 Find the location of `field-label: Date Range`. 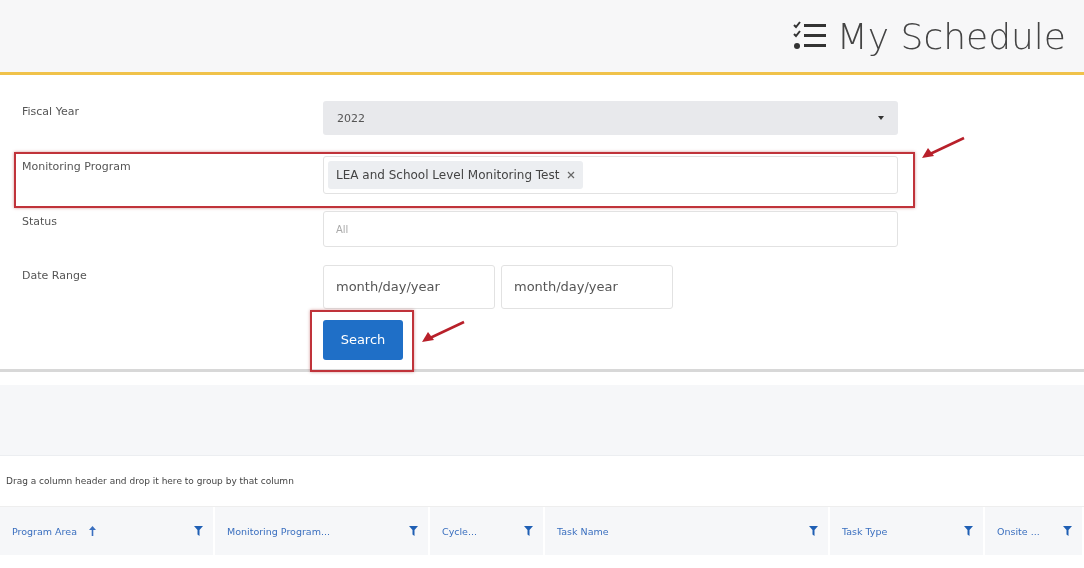

field-label: Date Range is located at coordinates (55, 274).